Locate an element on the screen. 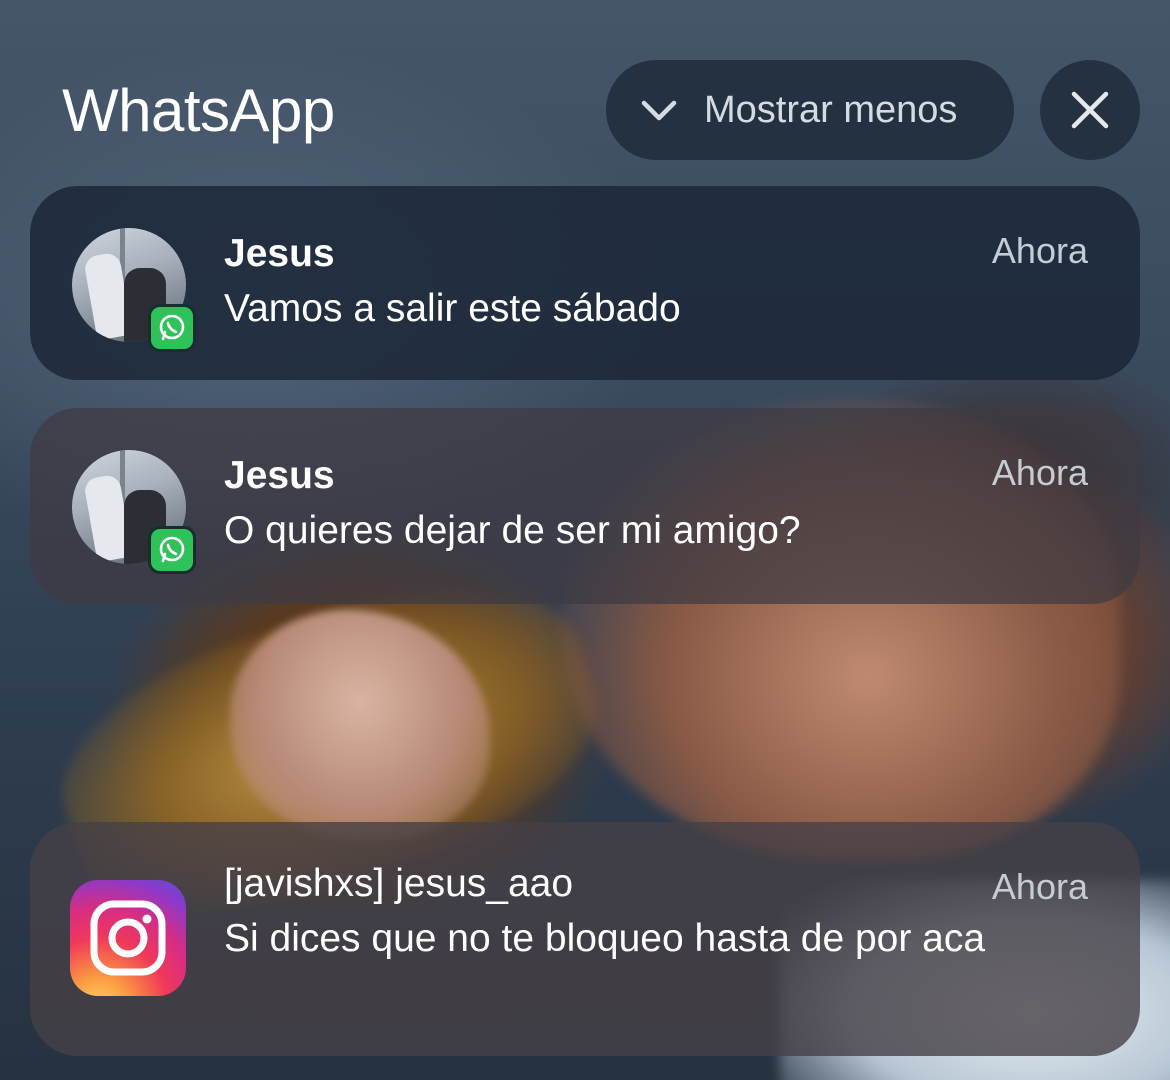  notification-message: O quieres dejar de ser mi amigo? is located at coordinates (512, 530).